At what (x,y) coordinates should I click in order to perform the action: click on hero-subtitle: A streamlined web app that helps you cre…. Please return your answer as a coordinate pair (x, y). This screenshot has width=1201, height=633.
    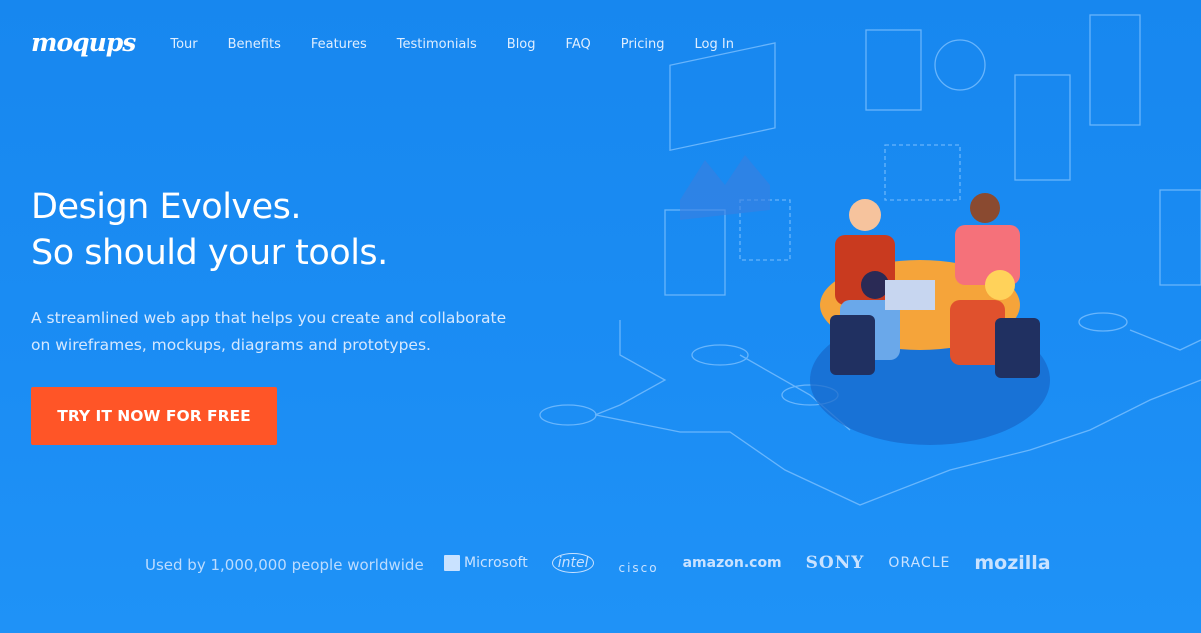
    Looking at the image, I should click on (269, 331).